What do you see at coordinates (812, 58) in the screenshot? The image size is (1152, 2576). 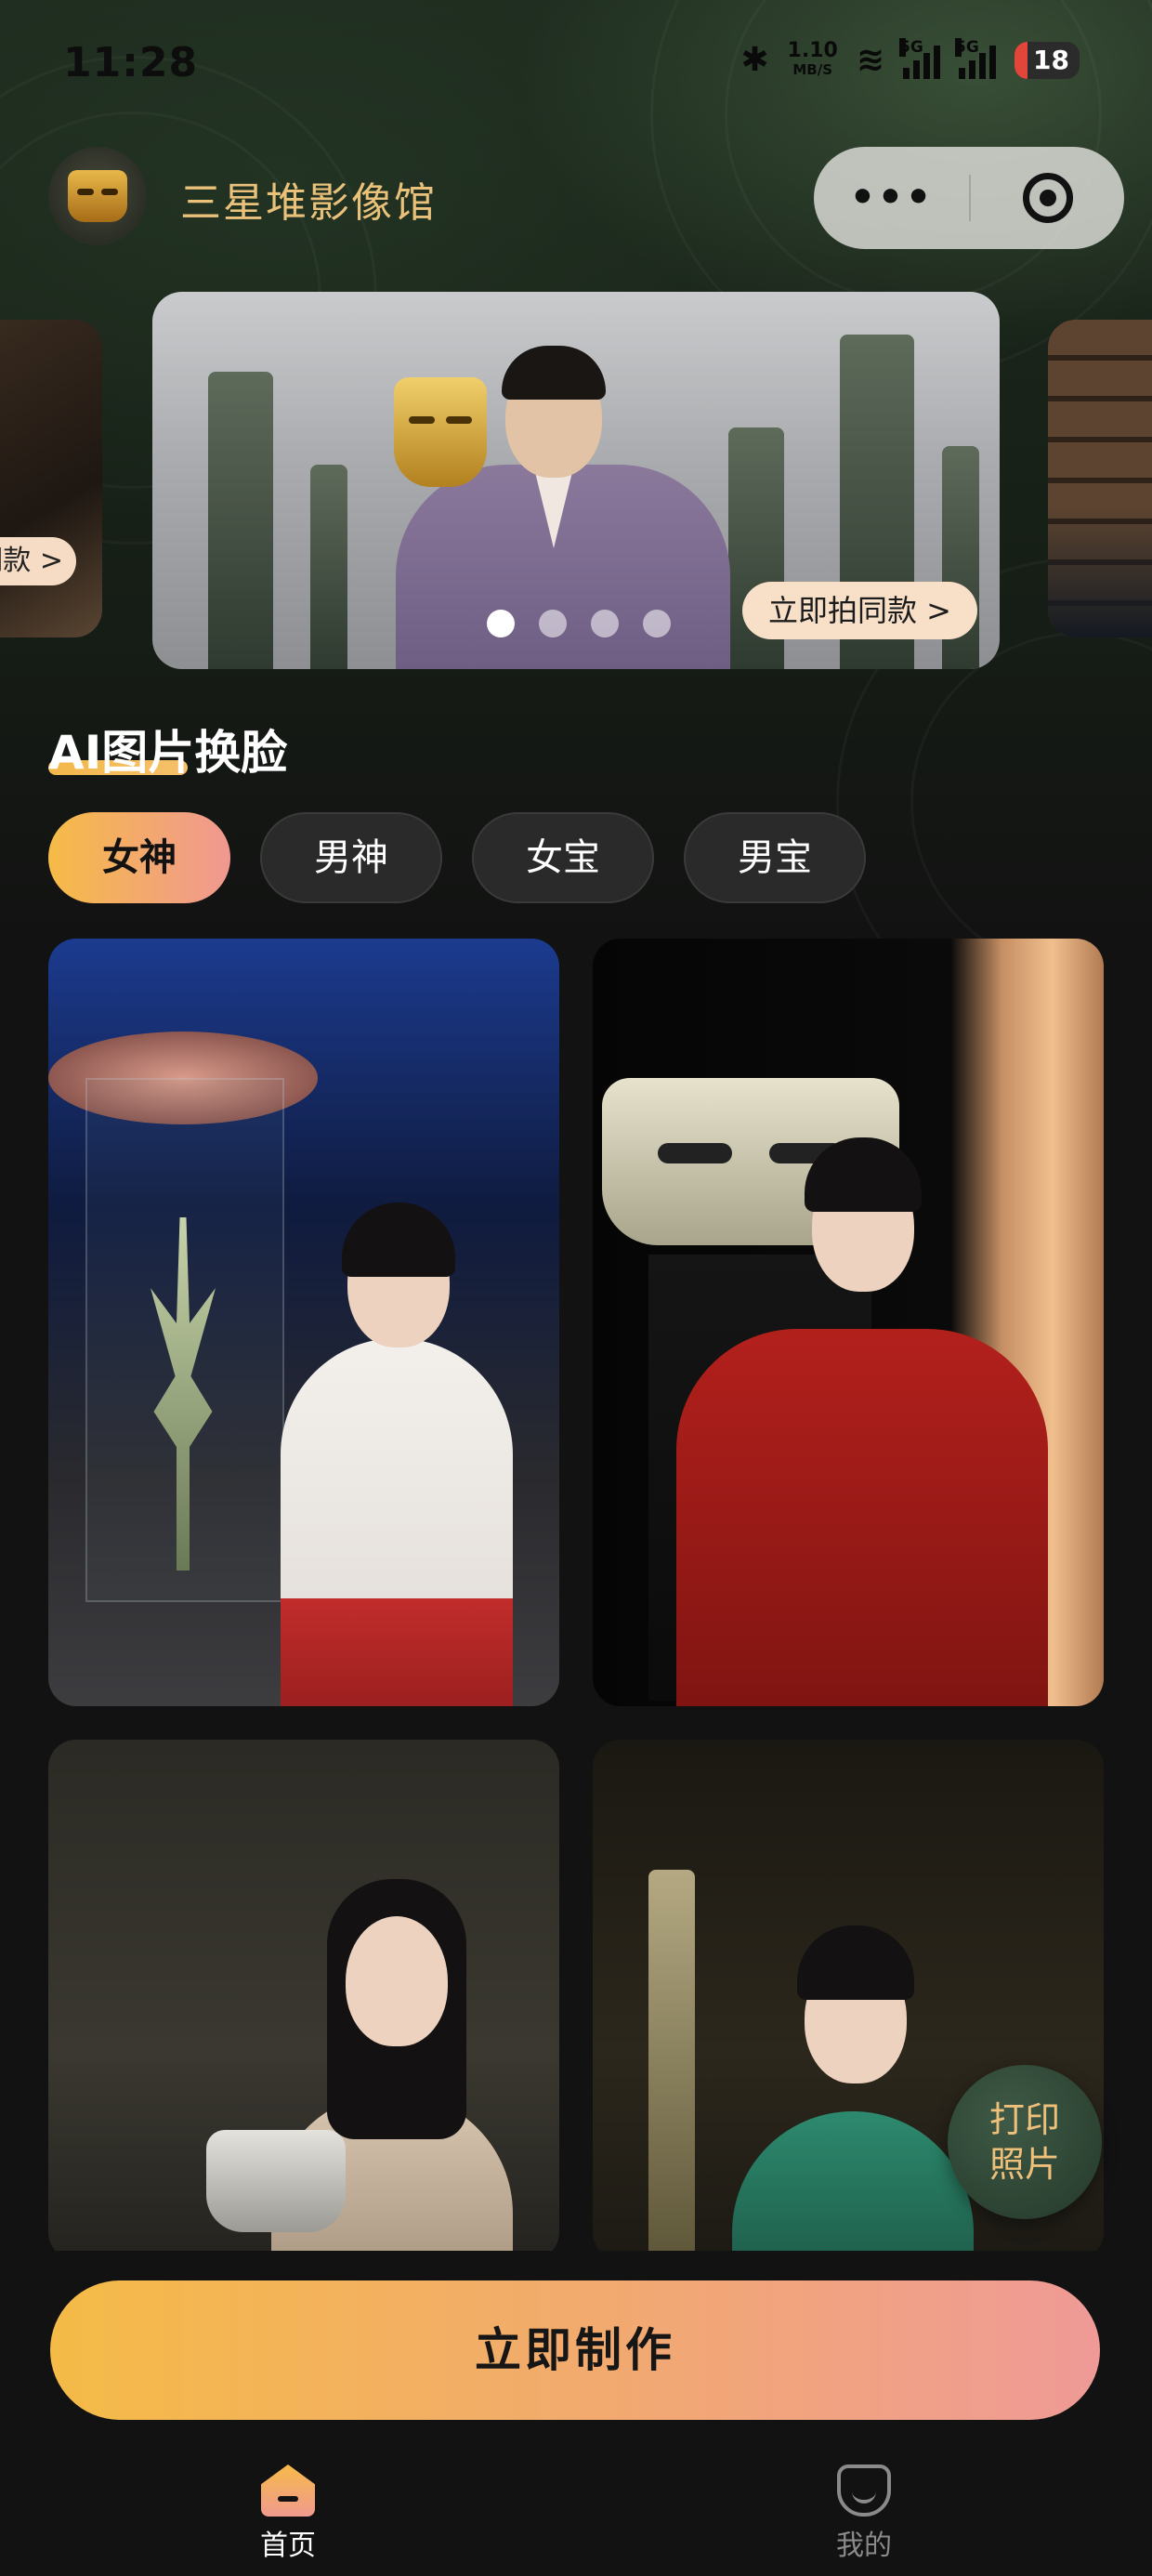 I see `network-speed: 1.10 MB/S` at bounding box center [812, 58].